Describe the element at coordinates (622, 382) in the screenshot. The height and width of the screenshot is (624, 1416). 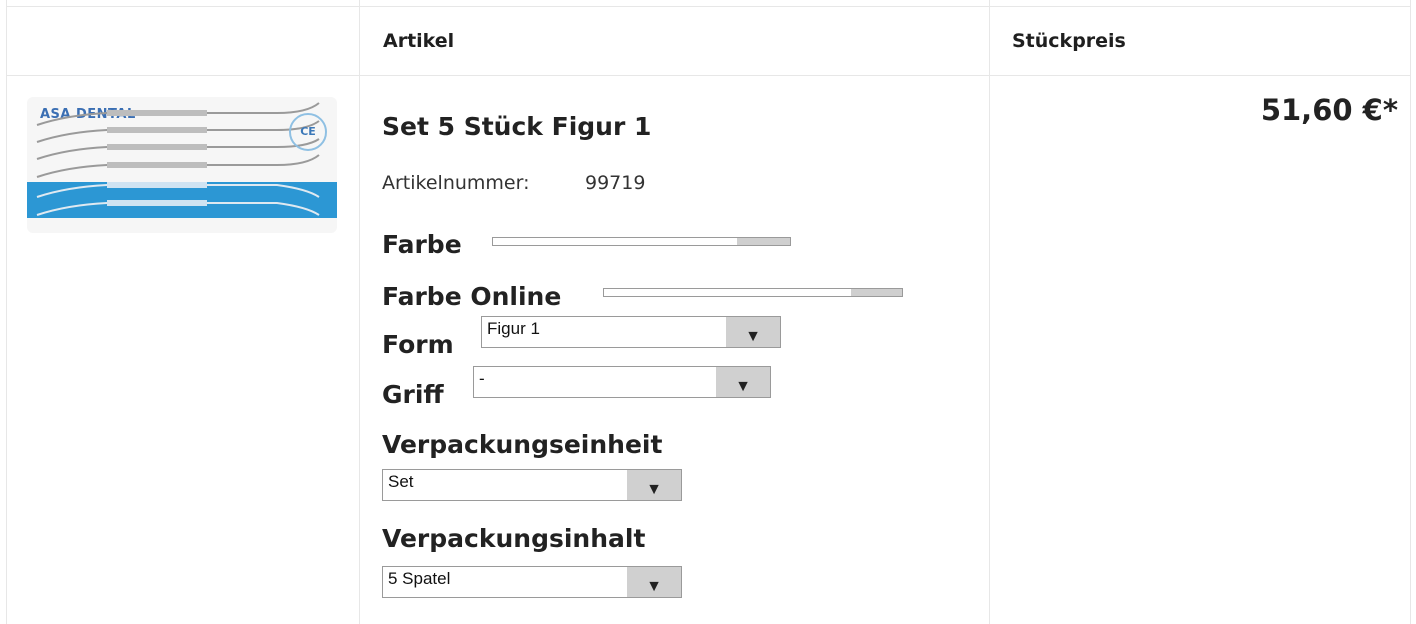
I see `griff-select: - ▼` at that location.